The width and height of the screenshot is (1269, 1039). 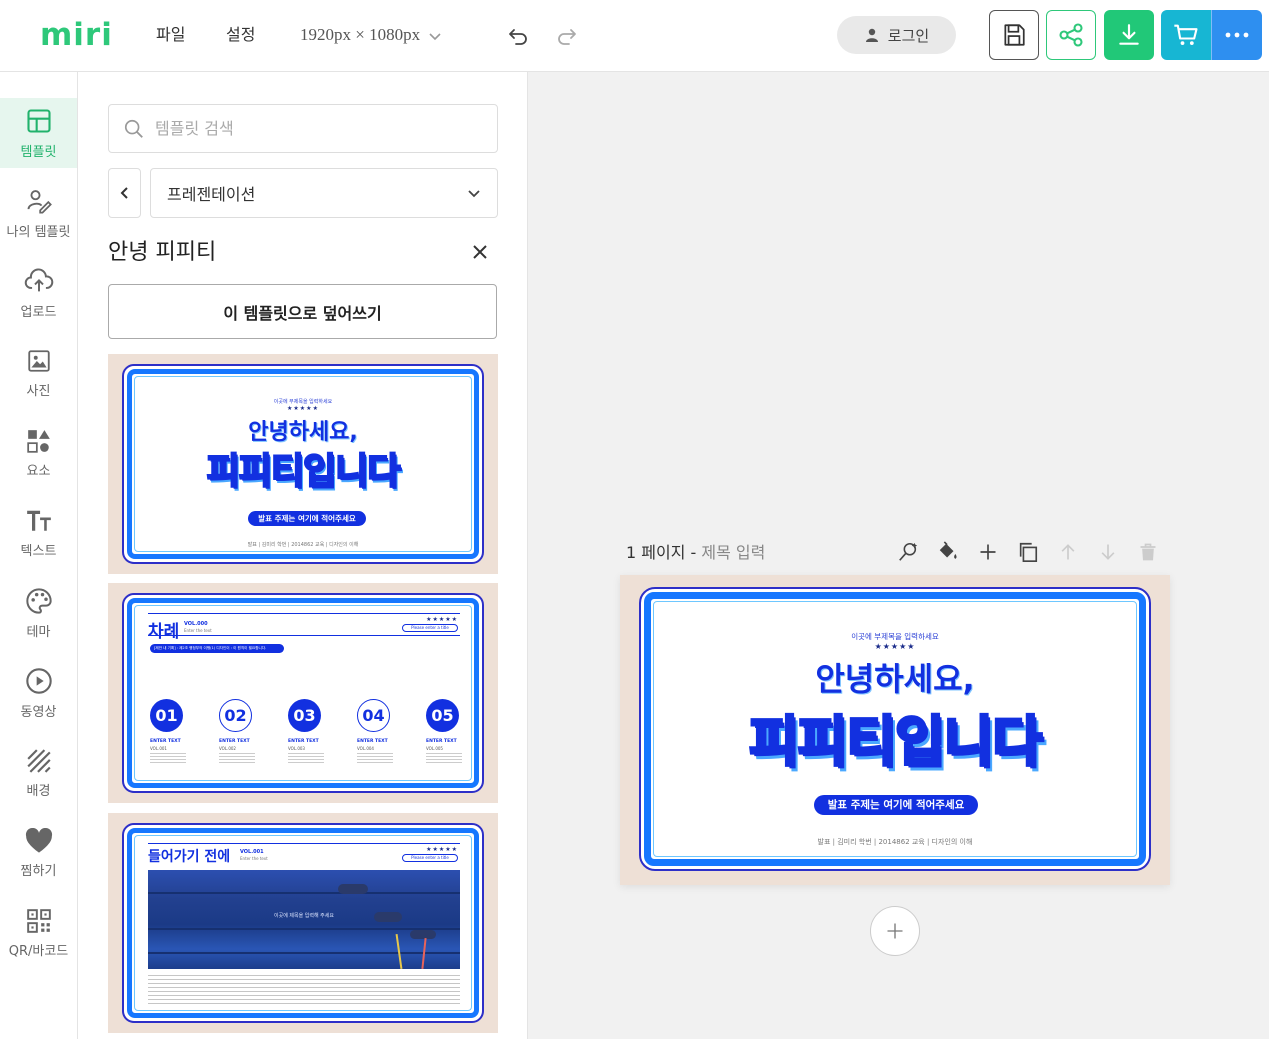 What do you see at coordinates (38, 373) in the screenshot?
I see `rail-item-photo: 사진` at bounding box center [38, 373].